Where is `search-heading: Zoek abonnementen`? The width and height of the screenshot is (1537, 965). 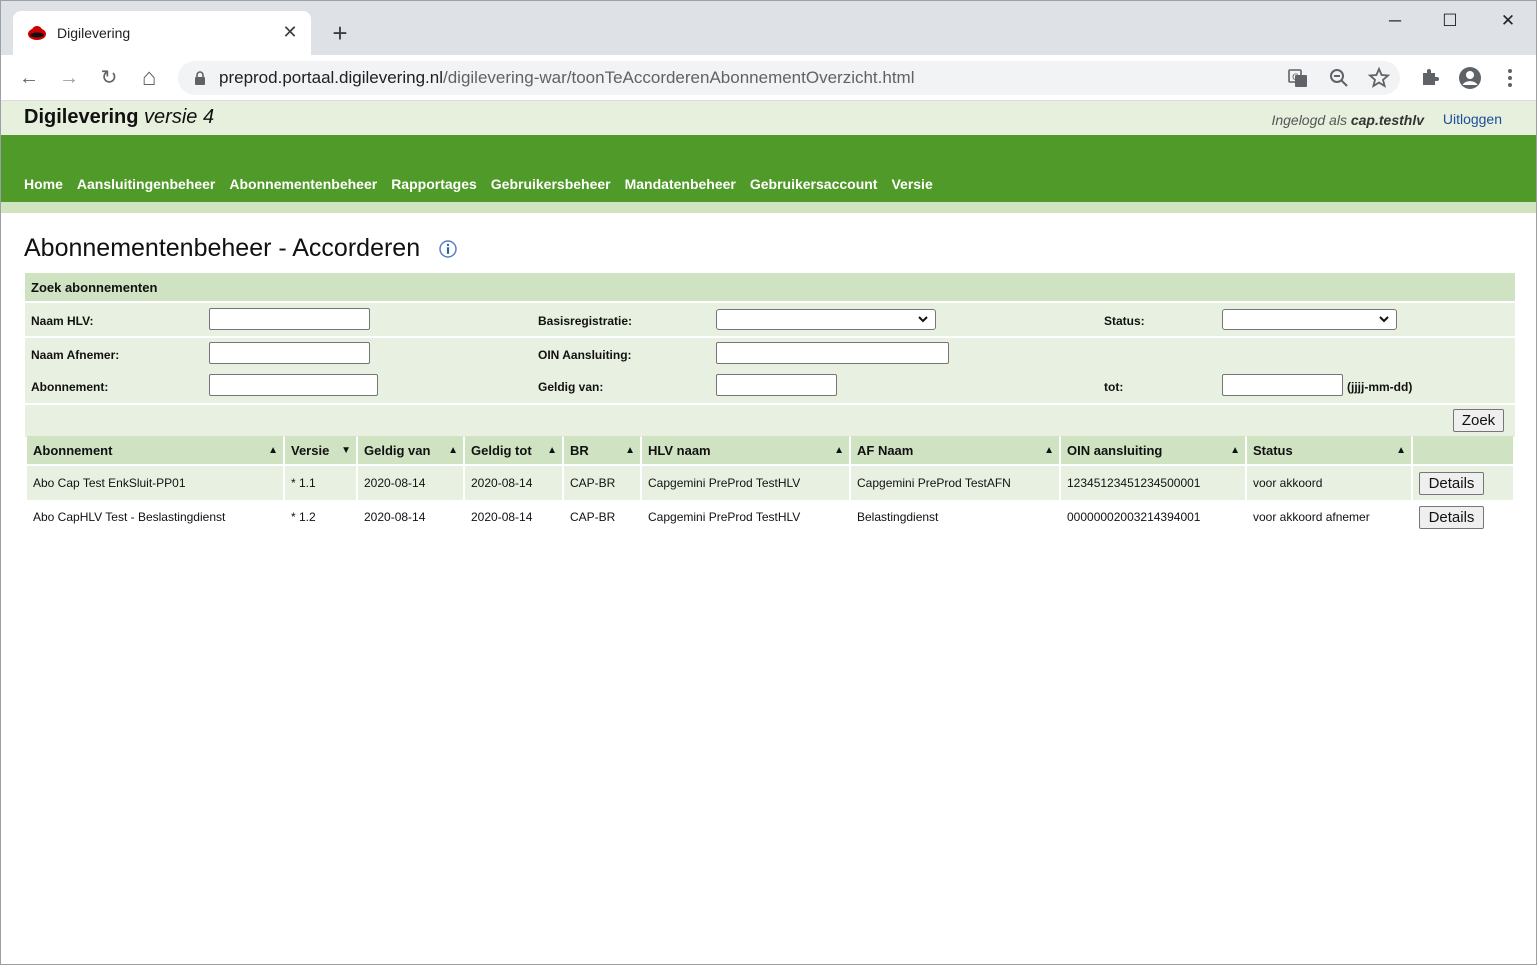
search-heading: Zoek abonnementen is located at coordinates (770, 287).